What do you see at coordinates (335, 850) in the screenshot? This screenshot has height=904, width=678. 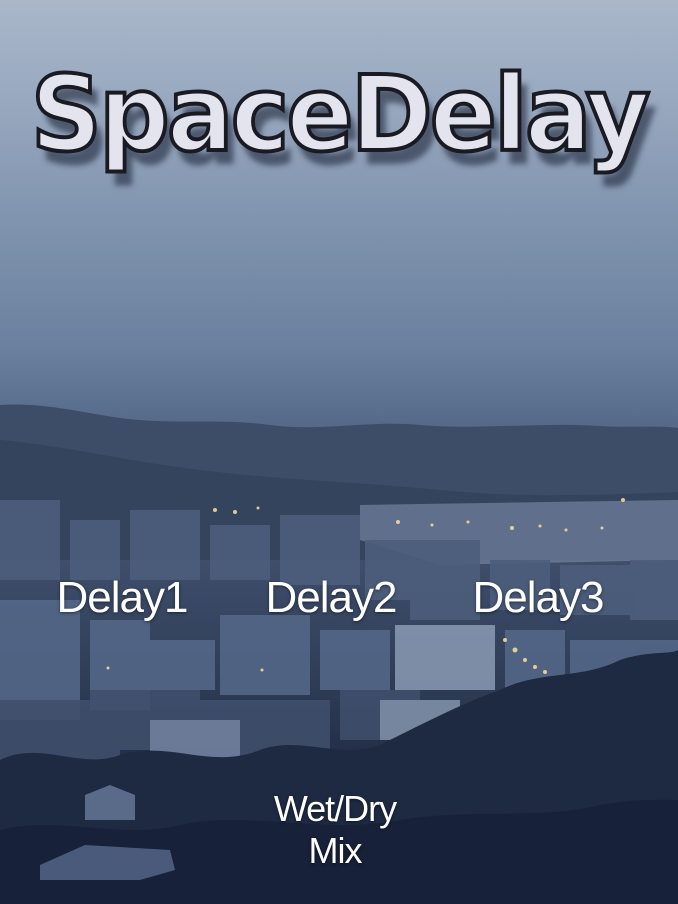 I see `wet-dry-mix-label-line2: Mix` at bounding box center [335, 850].